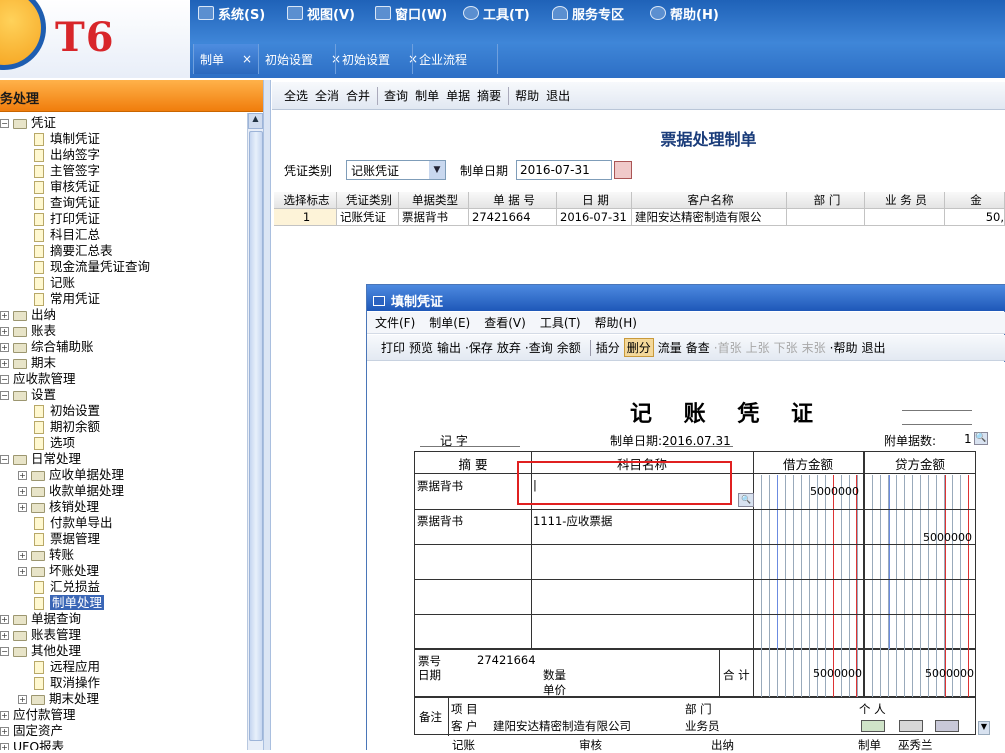  Describe the element at coordinates (709, 217) in the screenshot. I see `table-cell: 建阳安达精密制造有限公` at that location.